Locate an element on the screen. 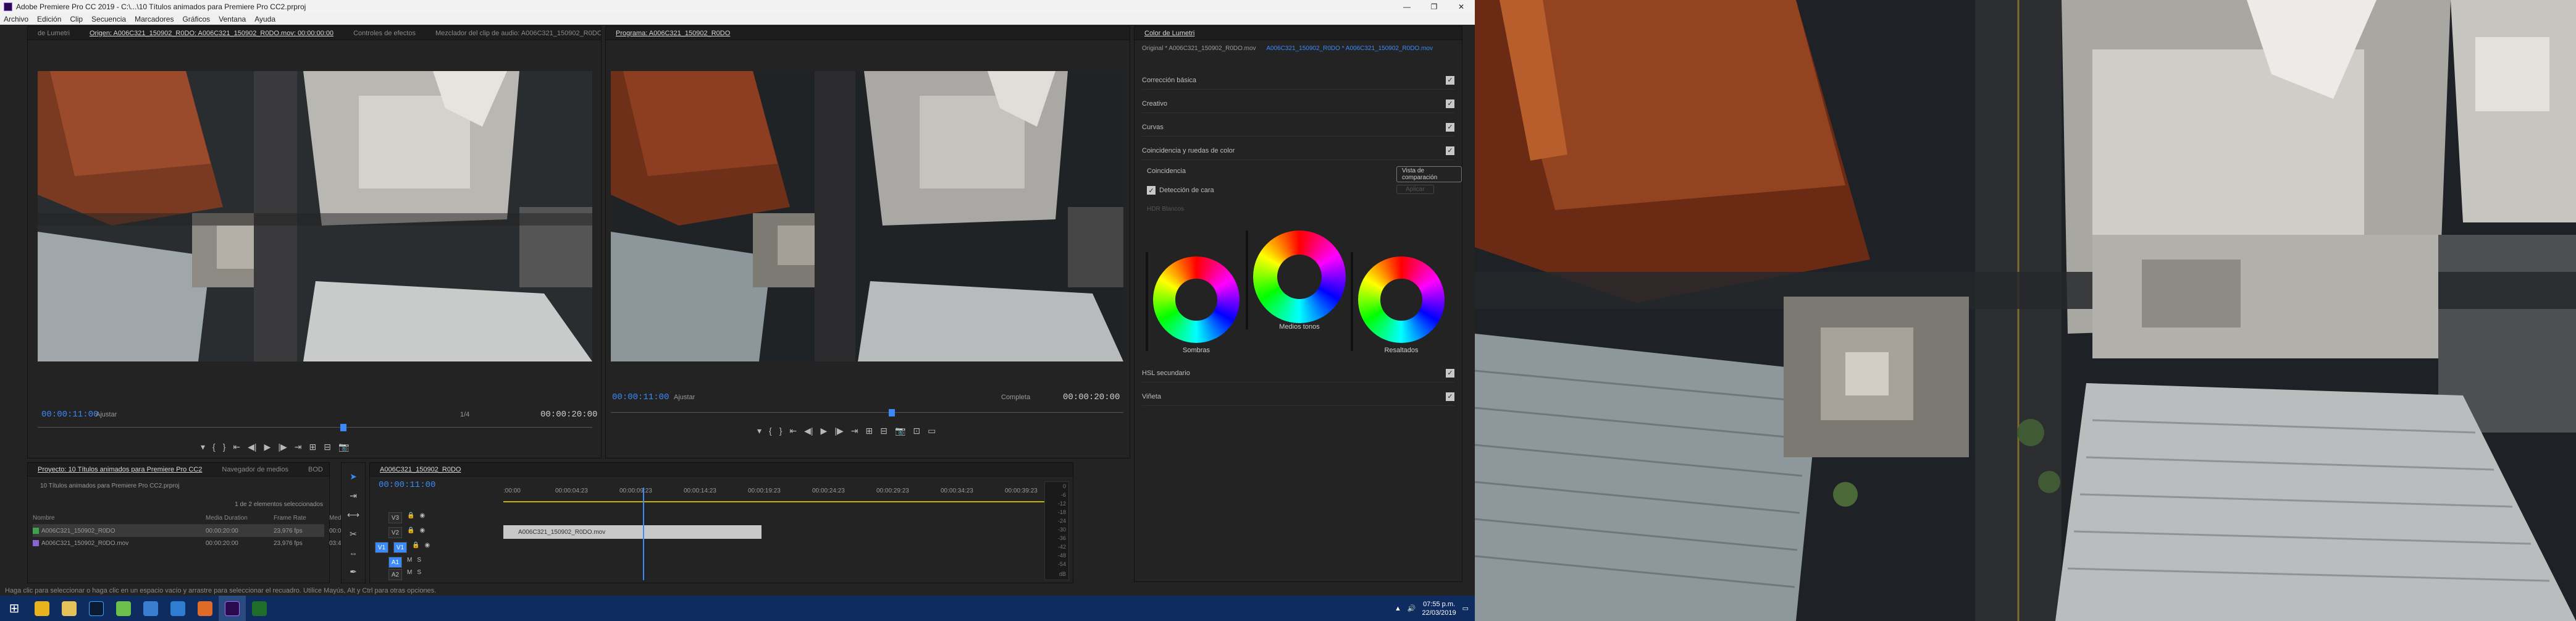  safe-margins-icon: ▭ is located at coordinates (932, 431).